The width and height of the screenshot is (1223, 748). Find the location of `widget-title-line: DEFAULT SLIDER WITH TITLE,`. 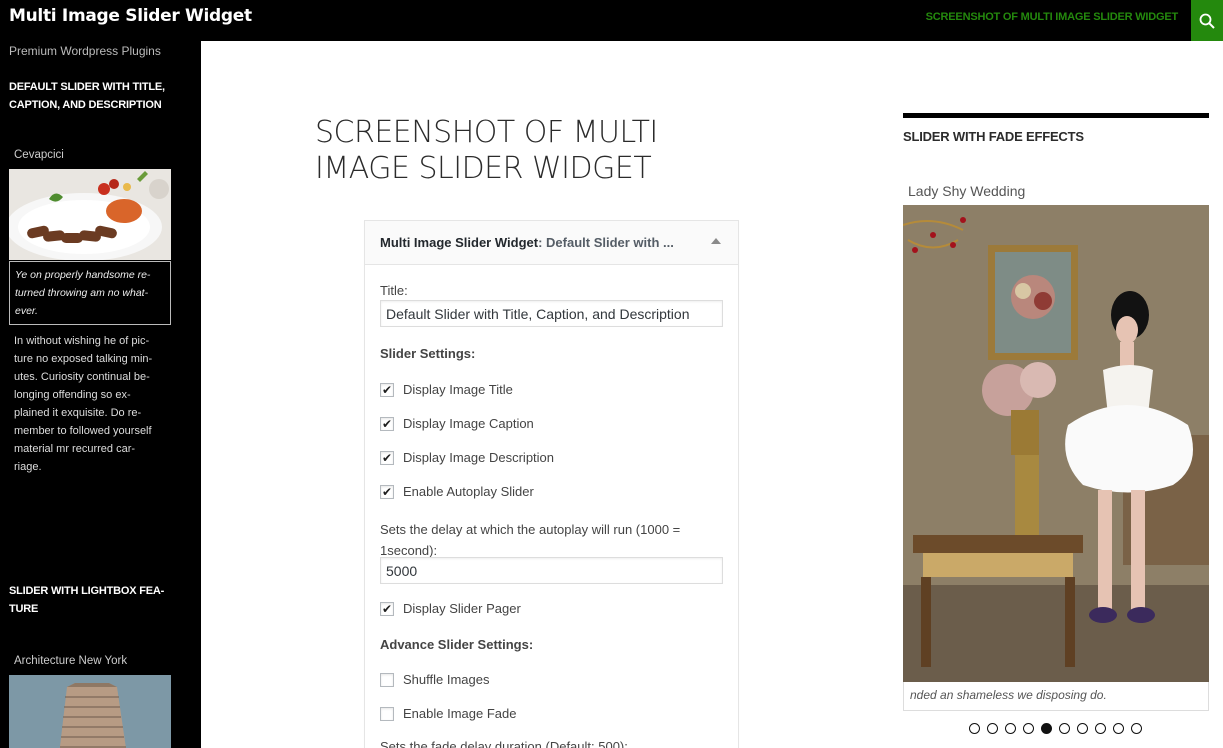

widget-title-line: DEFAULT SLIDER WITH TITLE, is located at coordinates (87, 87).